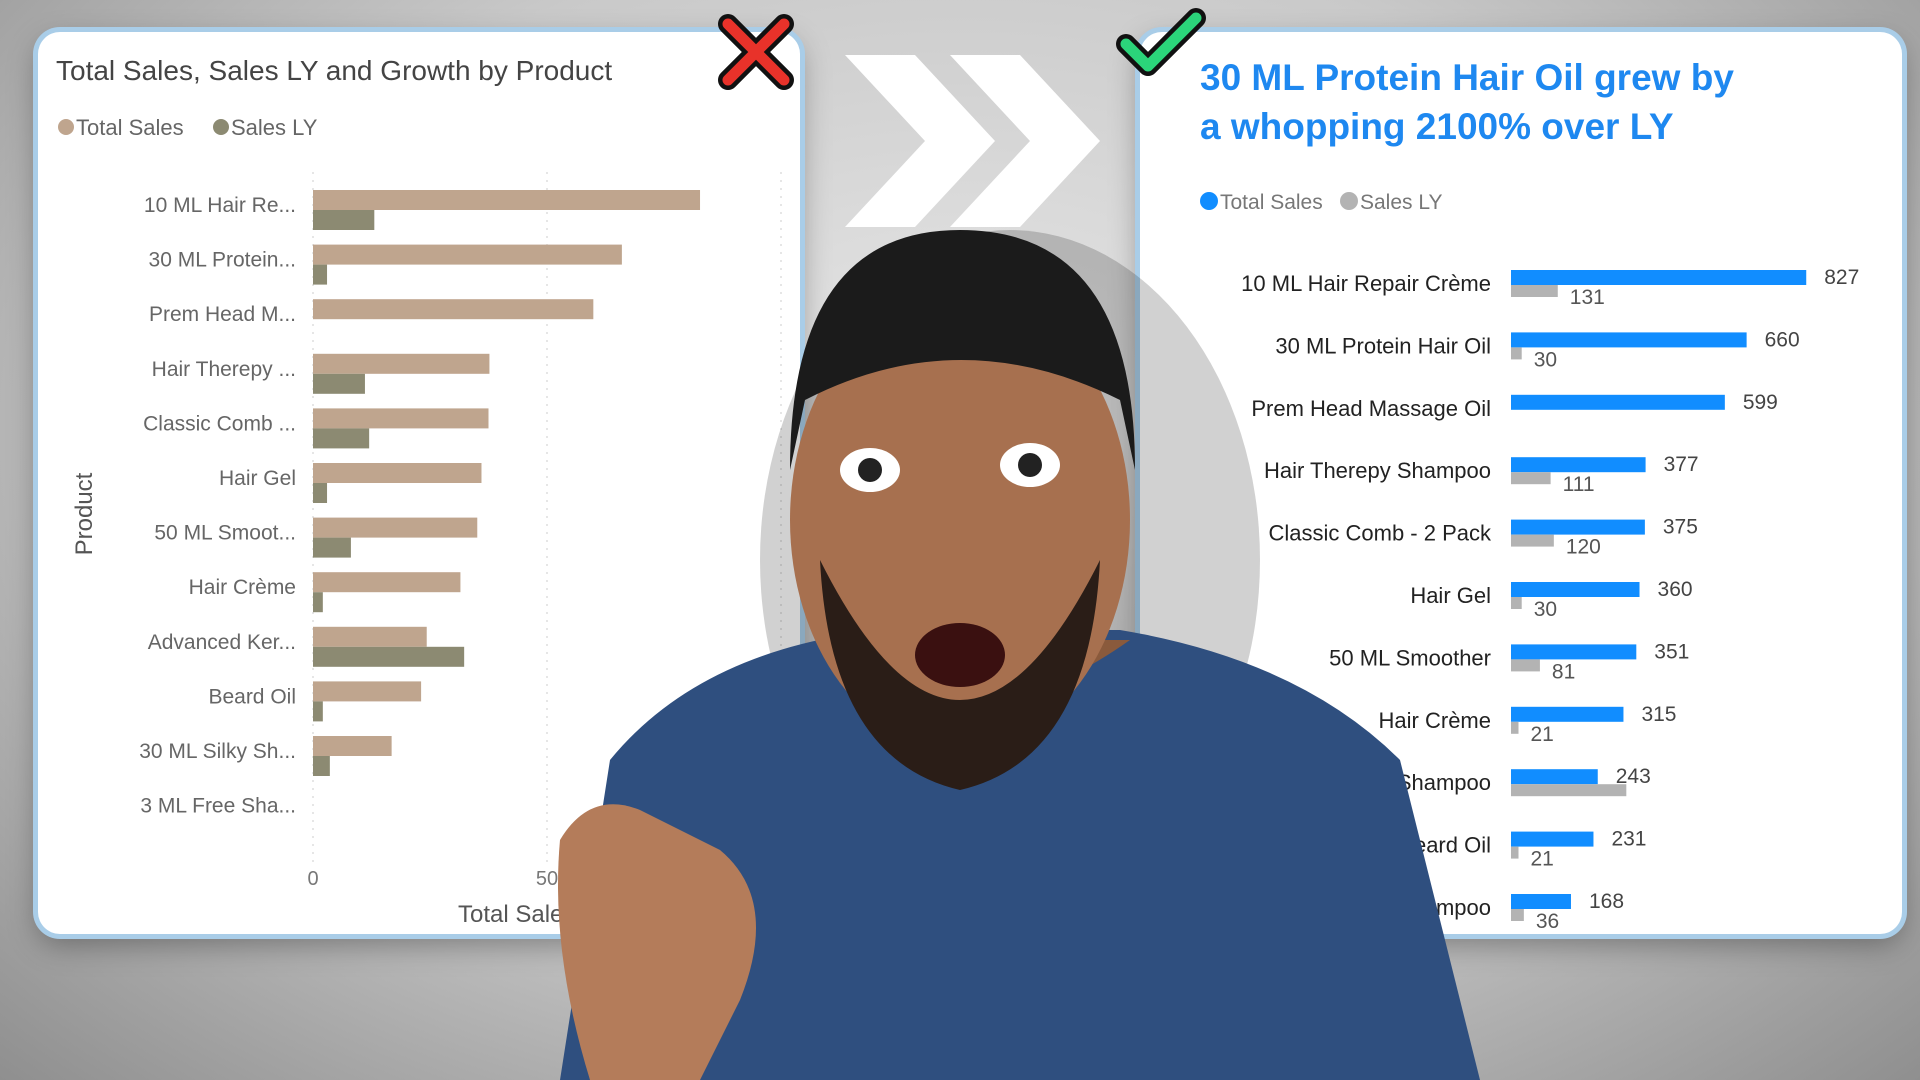 The height and width of the screenshot is (1080, 1920). I want to click on cross-icon, so click(756, 52).